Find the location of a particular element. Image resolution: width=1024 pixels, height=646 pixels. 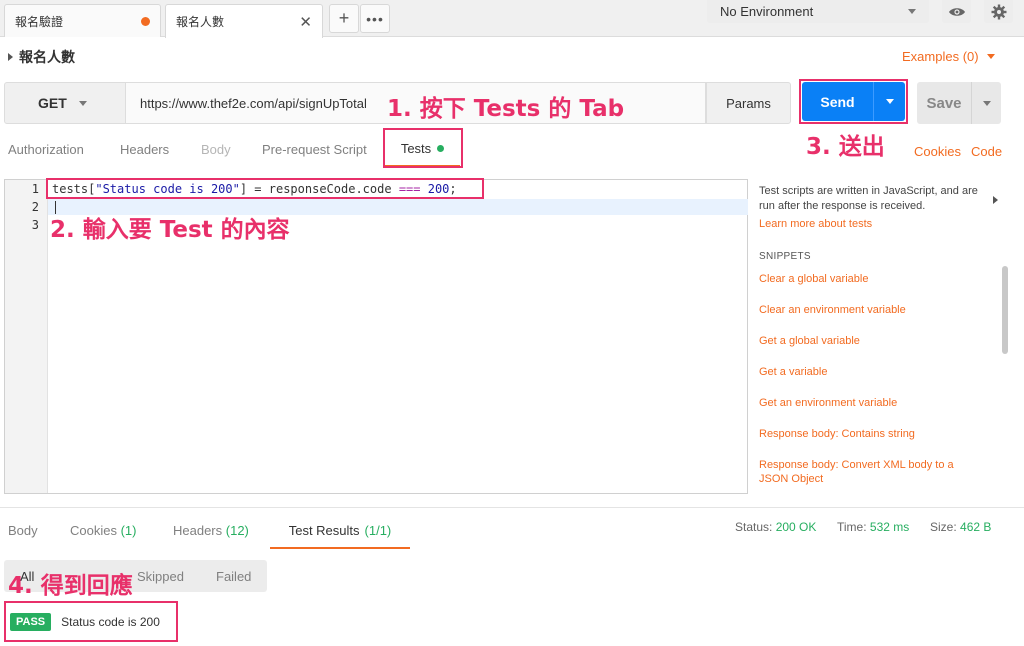

code-link: Code is located at coordinates (986, 151).